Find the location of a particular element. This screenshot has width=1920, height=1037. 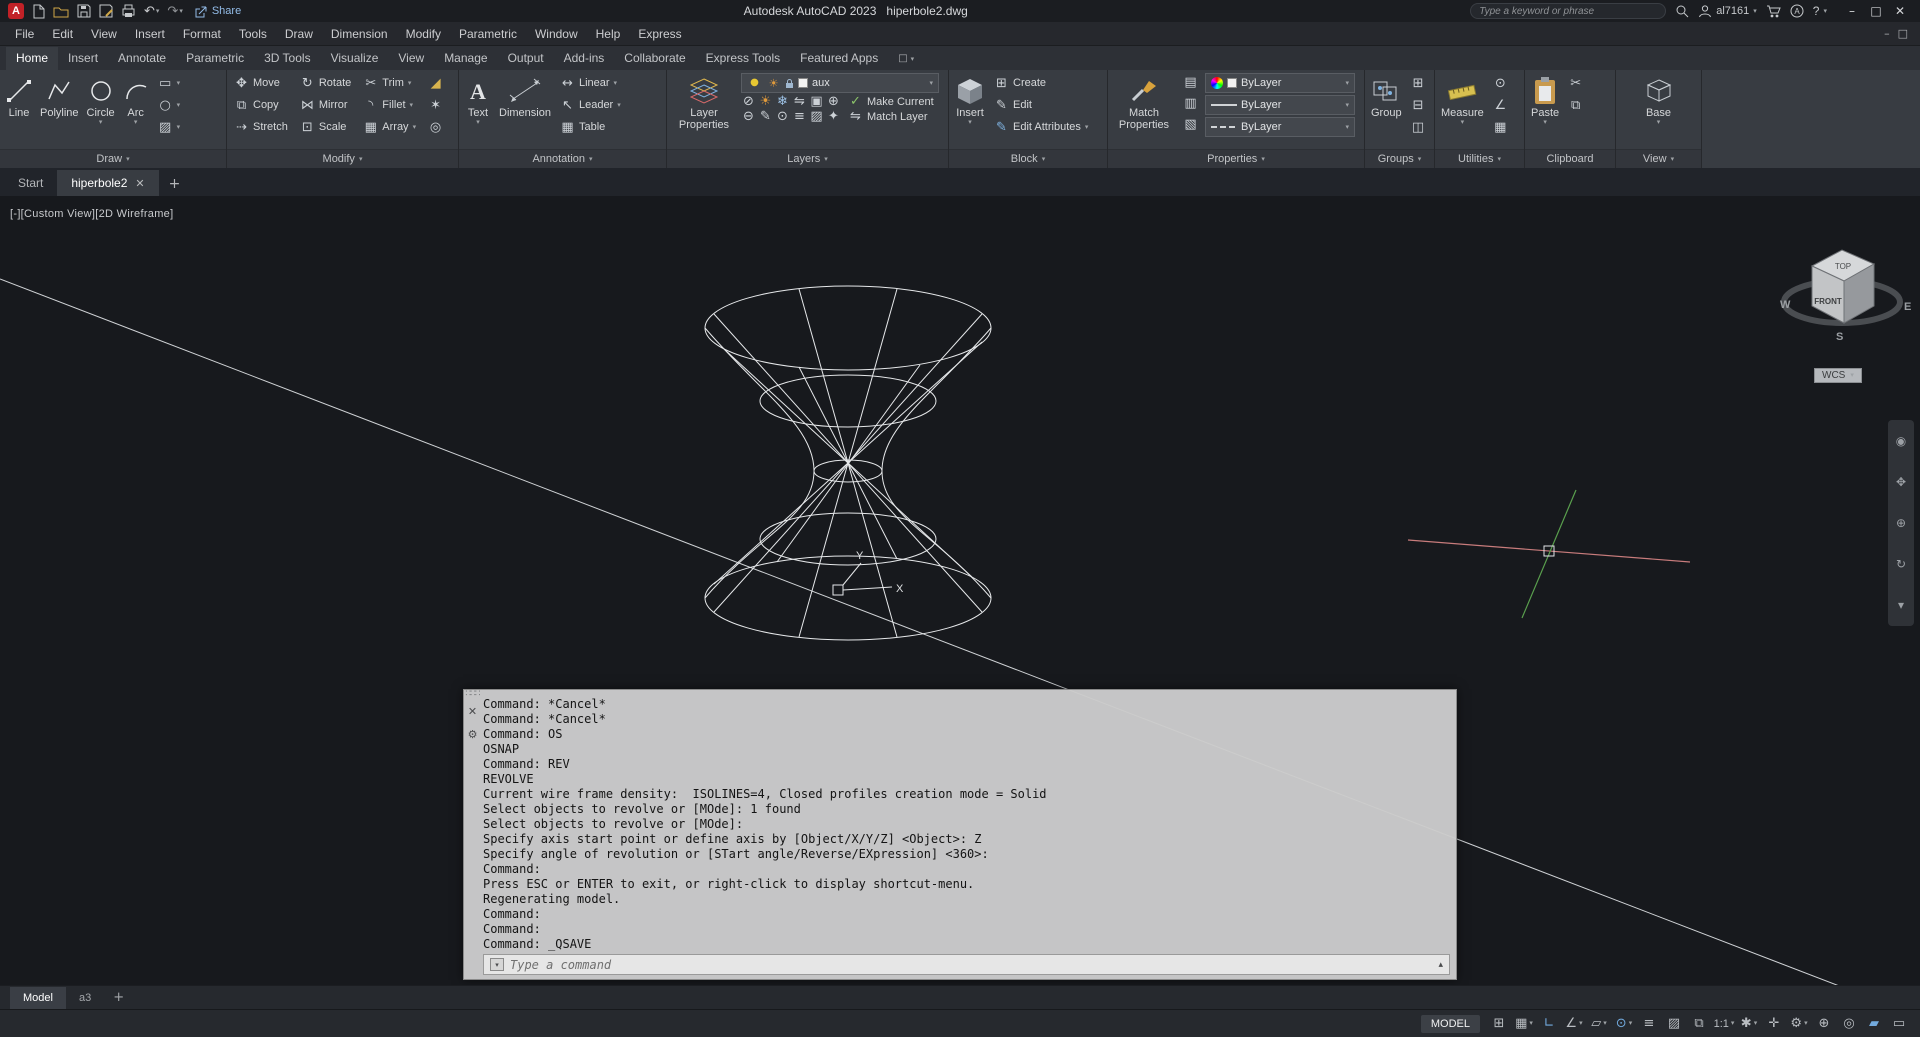

group-selection-button: ◫ is located at coordinates (1418, 127).